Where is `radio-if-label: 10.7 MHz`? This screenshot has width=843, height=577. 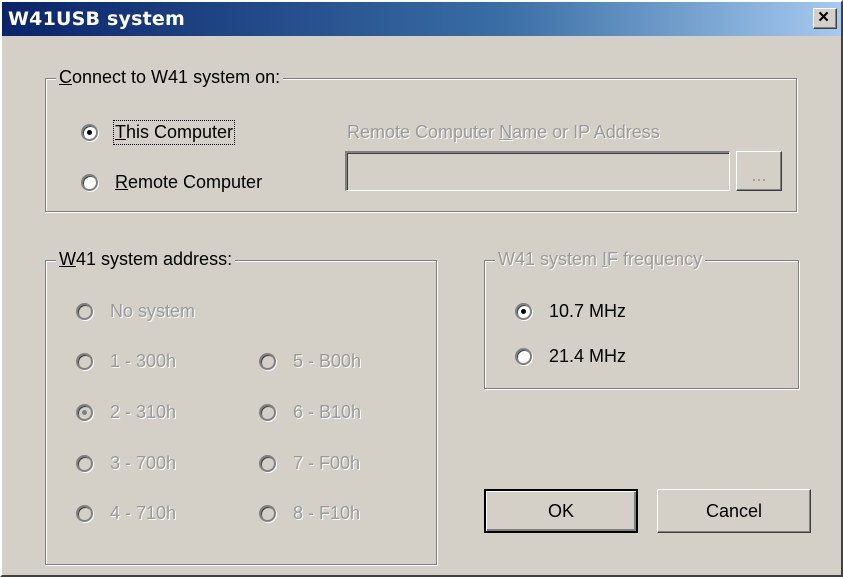 radio-if-label: 10.7 MHz is located at coordinates (588, 311).